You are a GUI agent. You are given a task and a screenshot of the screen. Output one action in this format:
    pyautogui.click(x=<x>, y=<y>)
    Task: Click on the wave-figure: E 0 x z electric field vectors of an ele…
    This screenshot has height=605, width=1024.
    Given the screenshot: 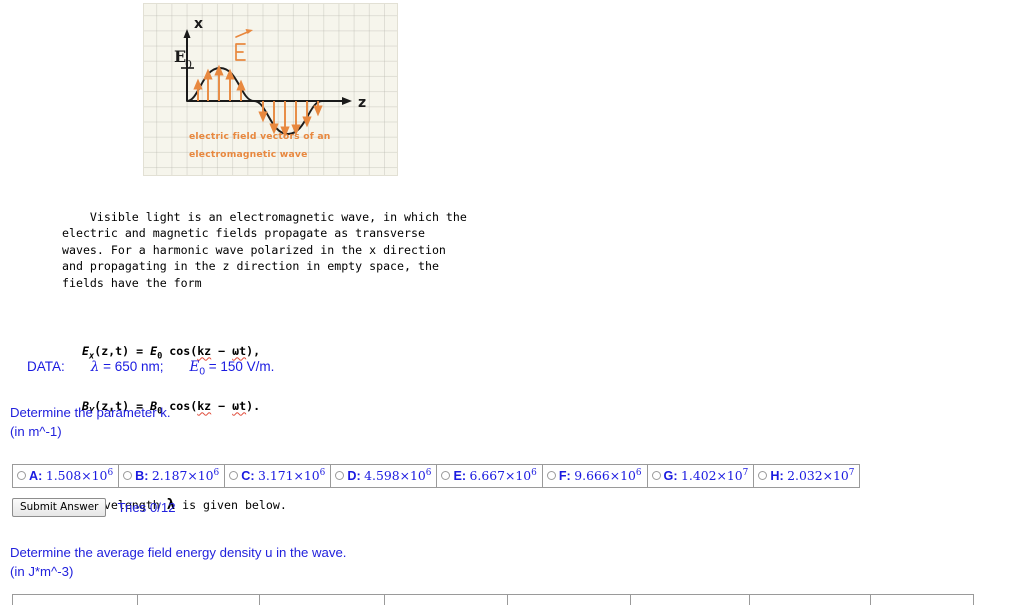 What is the action you would take?
    pyautogui.click(x=270, y=89)
    